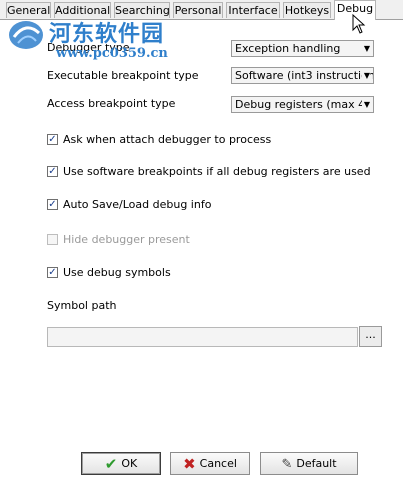 The width and height of the screenshot is (403, 481). I want to click on exec-bp-type-value: Software (int3 instruction, so click(304, 75).